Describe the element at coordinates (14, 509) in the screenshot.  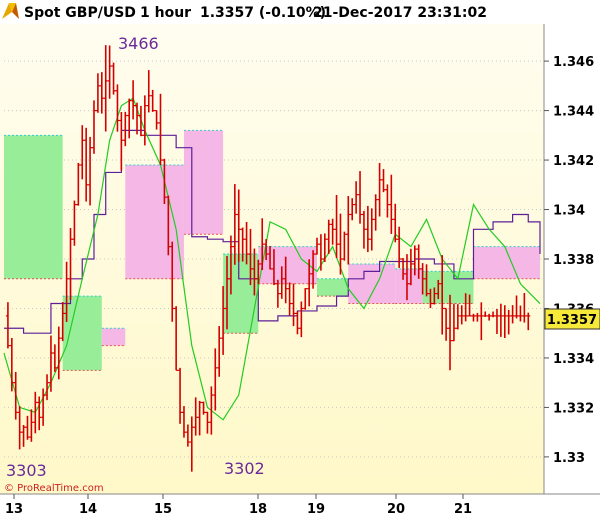
I see `x-tick-label: 13` at that location.